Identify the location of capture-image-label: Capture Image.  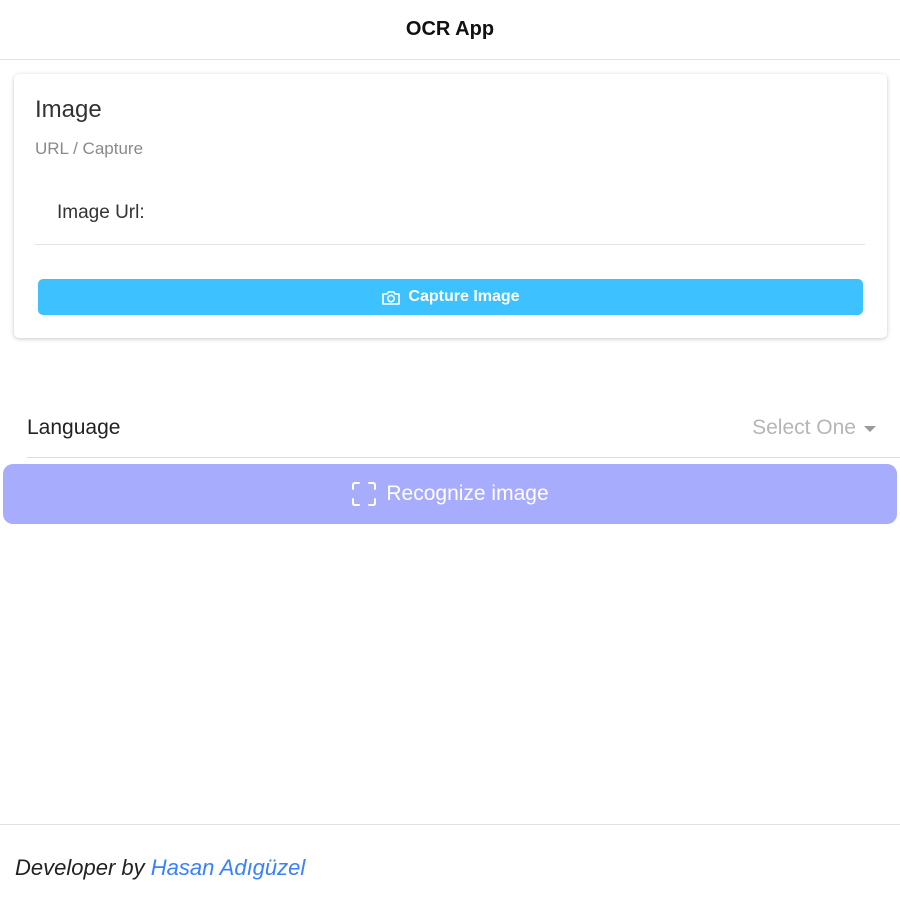
(464, 296).